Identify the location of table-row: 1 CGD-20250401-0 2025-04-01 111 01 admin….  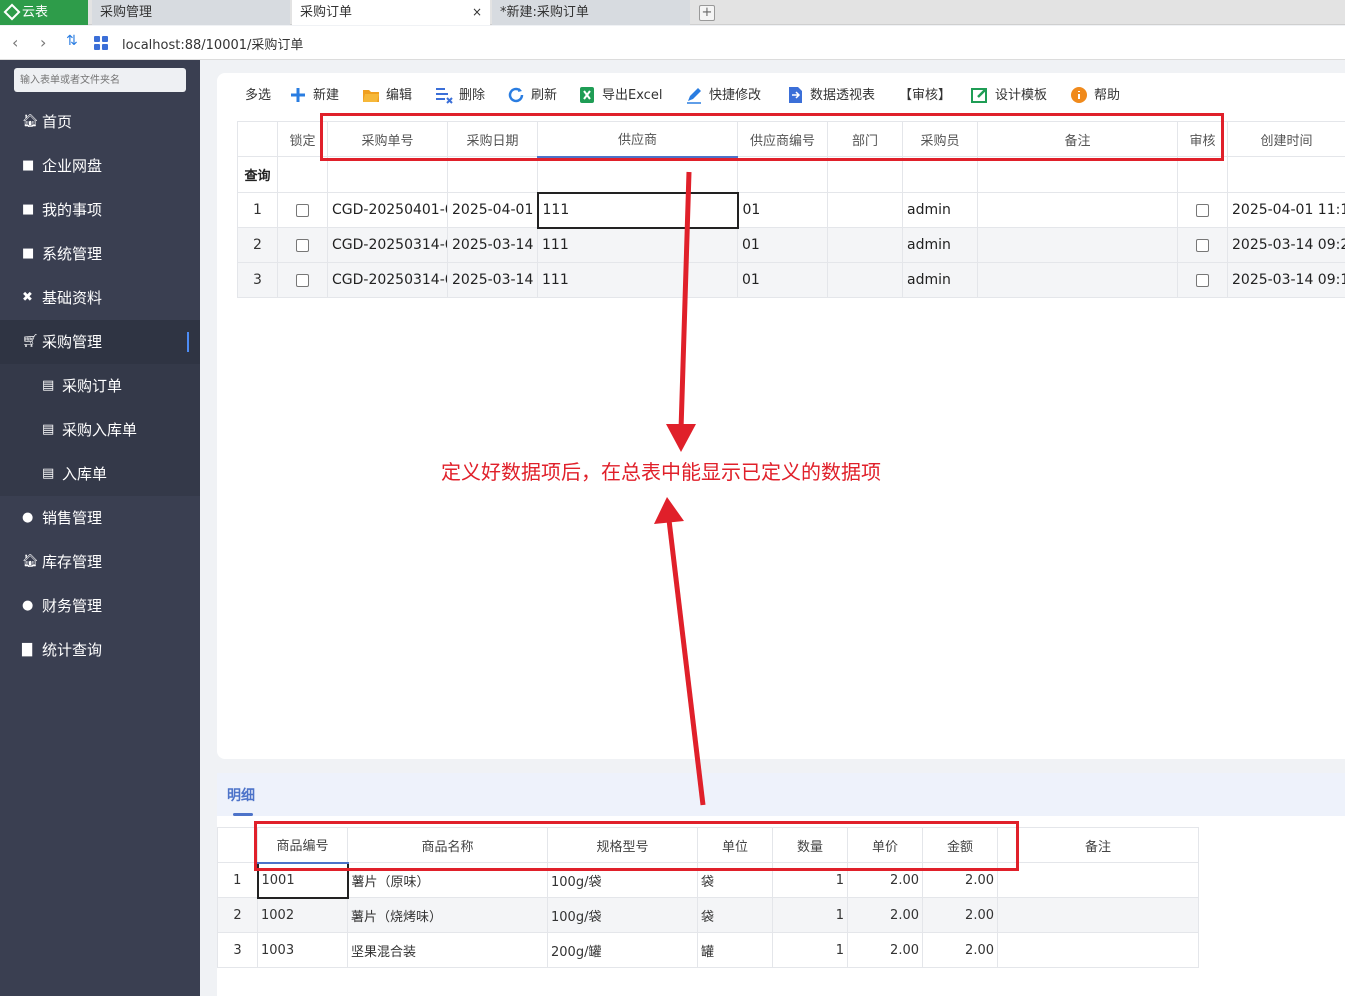
(791, 210).